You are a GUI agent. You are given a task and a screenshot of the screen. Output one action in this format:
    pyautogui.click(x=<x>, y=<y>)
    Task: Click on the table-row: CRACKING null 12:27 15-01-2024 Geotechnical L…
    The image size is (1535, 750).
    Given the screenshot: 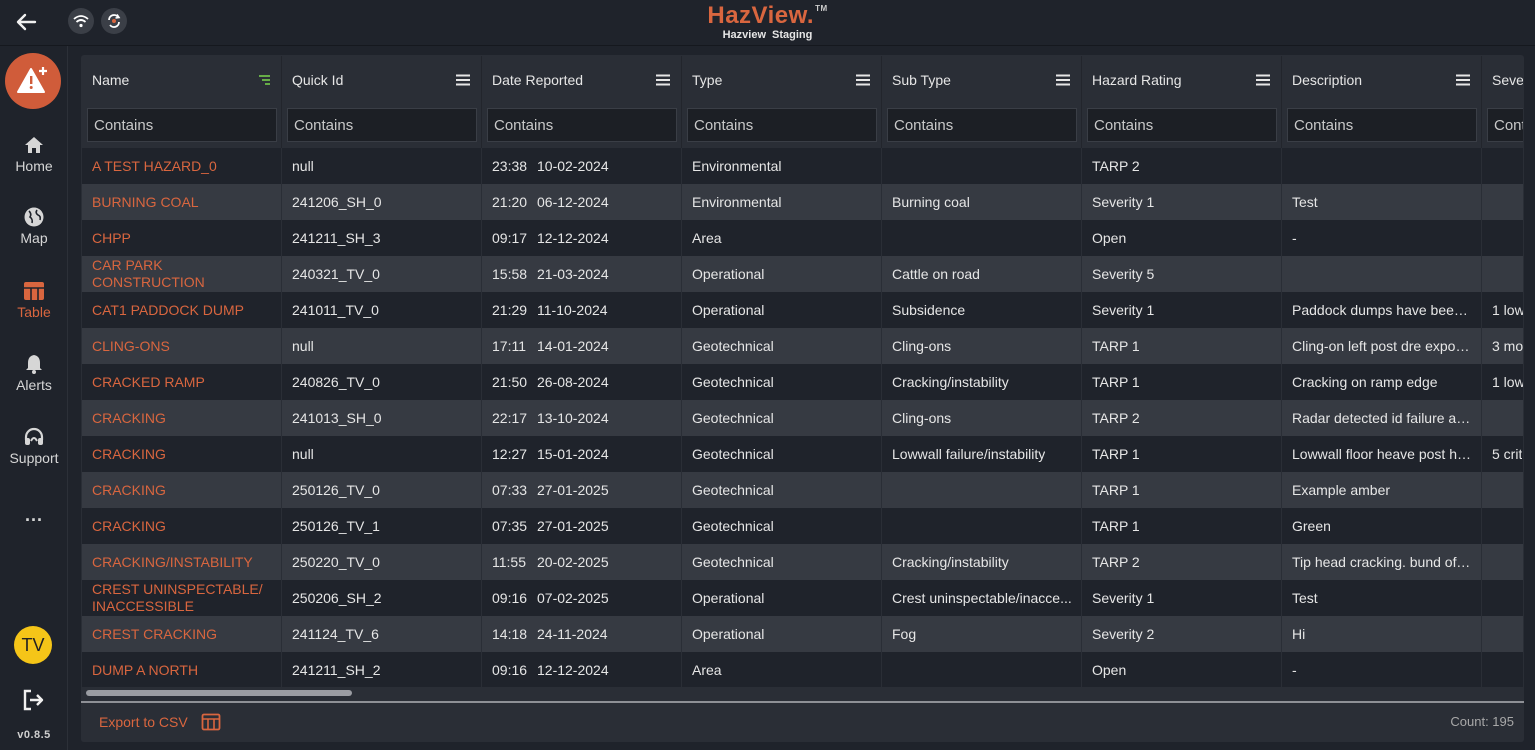 What is the action you would take?
    pyautogui.click(x=802, y=454)
    